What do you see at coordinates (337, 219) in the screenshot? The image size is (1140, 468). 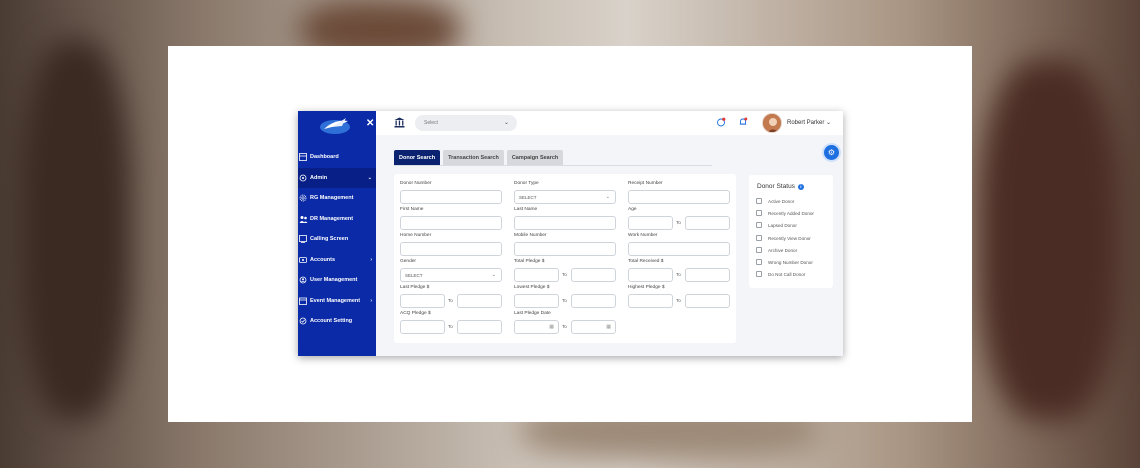 I see `sidebar-item-dr-management: DR Management` at bounding box center [337, 219].